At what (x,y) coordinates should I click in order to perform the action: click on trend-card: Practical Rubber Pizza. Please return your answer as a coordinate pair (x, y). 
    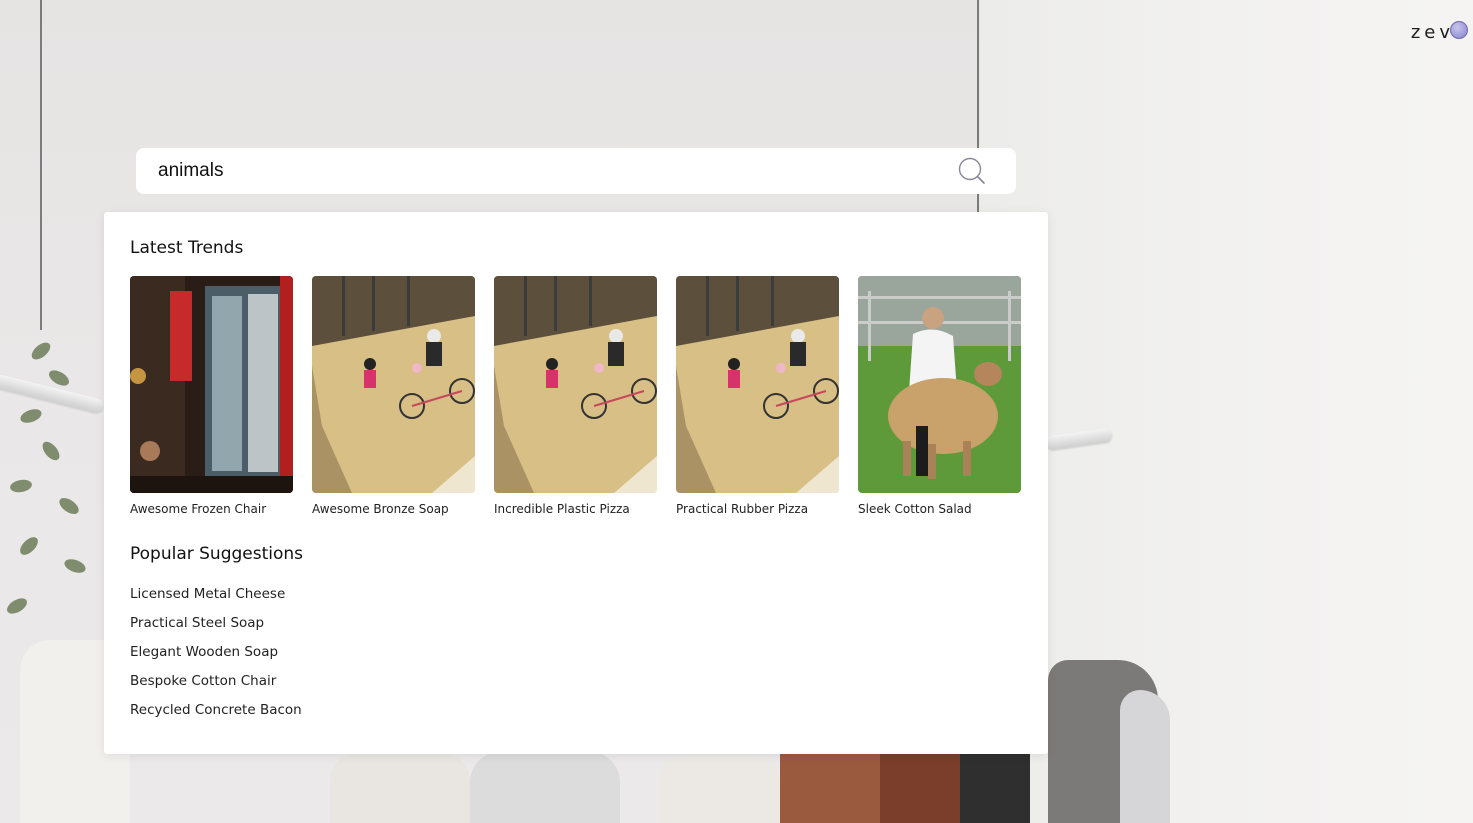
    Looking at the image, I should click on (757, 396).